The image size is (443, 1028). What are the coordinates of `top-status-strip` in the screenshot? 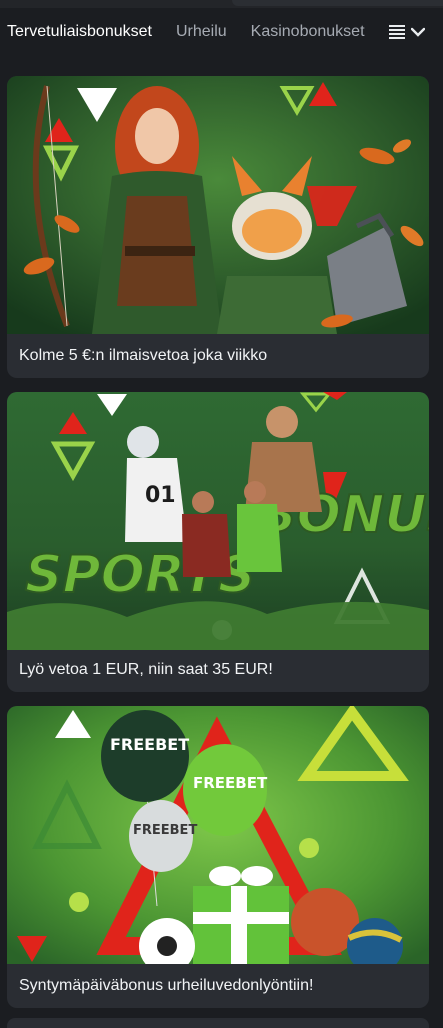 It's located at (221, 4).